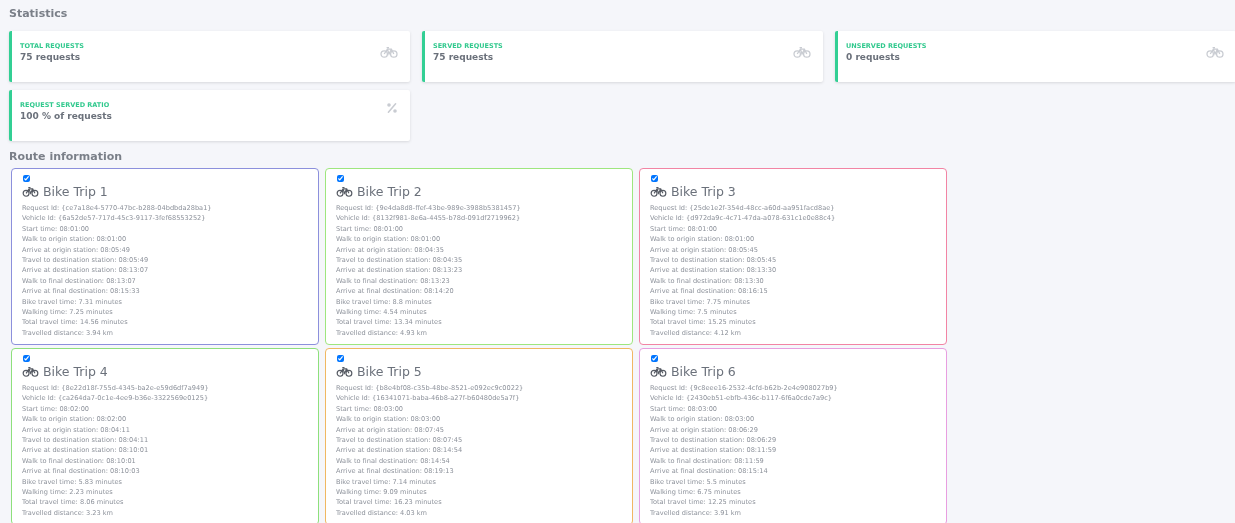 The image size is (1235, 523). Describe the element at coordinates (75, 371) in the screenshot. I see `trip-title: Bike Trip 4` at that location.